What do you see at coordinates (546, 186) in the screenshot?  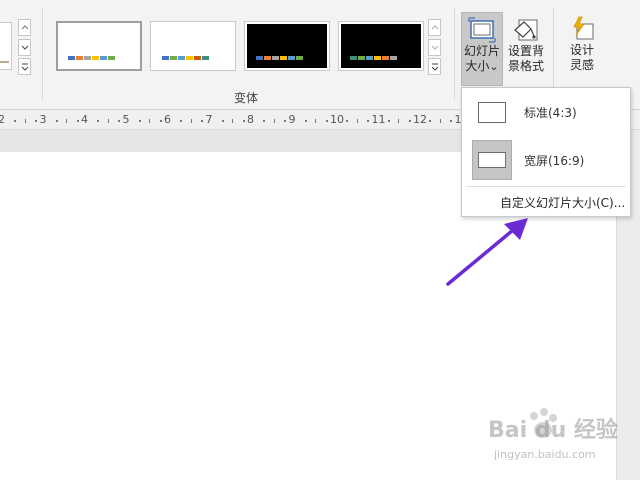 I see `menu-separator` at bounding box center [546, 186].